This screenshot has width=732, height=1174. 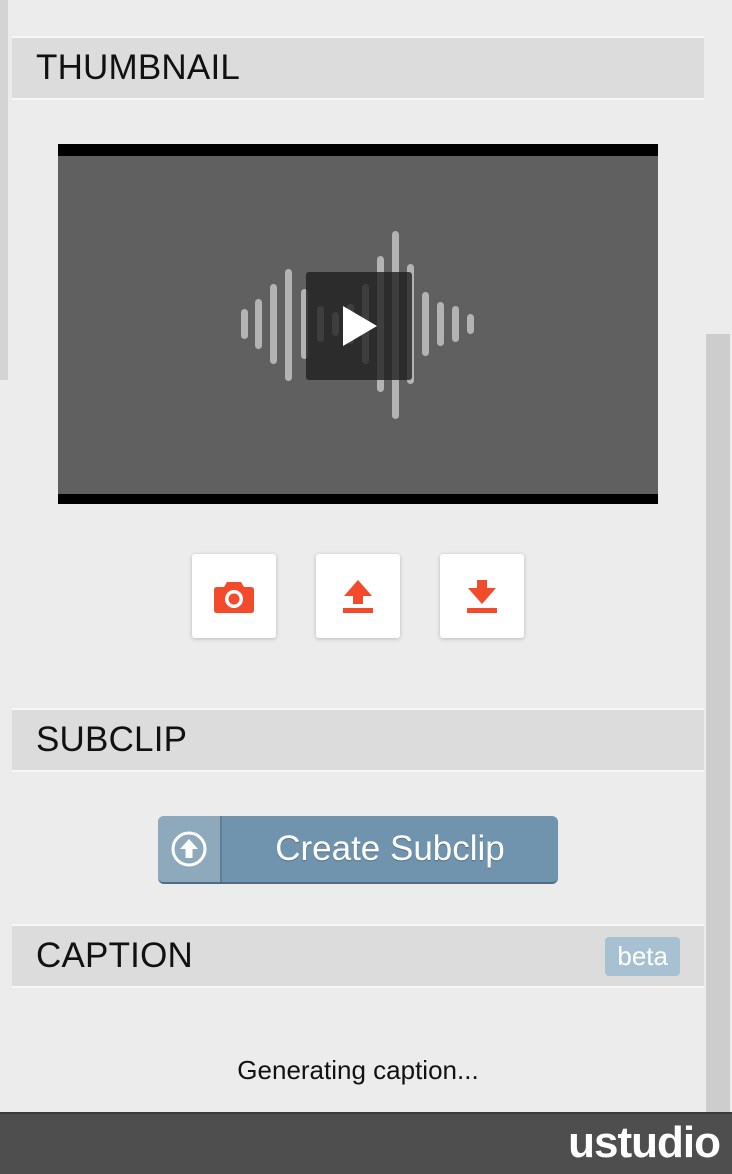 What do you see at coordinates (644, 1143) in the screenshot?
I see `ustudio-logo: ustudio` at bounding box center [644, 1143].